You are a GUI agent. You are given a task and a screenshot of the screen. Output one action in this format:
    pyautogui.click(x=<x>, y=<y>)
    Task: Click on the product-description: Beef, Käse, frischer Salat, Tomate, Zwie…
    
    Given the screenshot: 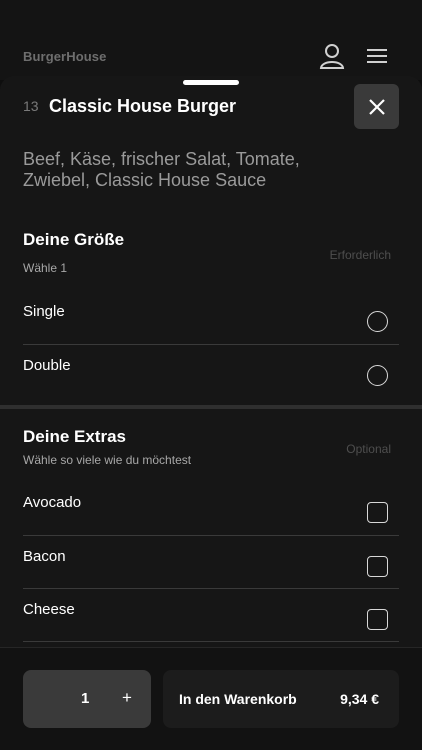 What is the action you would take?
    pyautogui.click(x=161, y=169)
    